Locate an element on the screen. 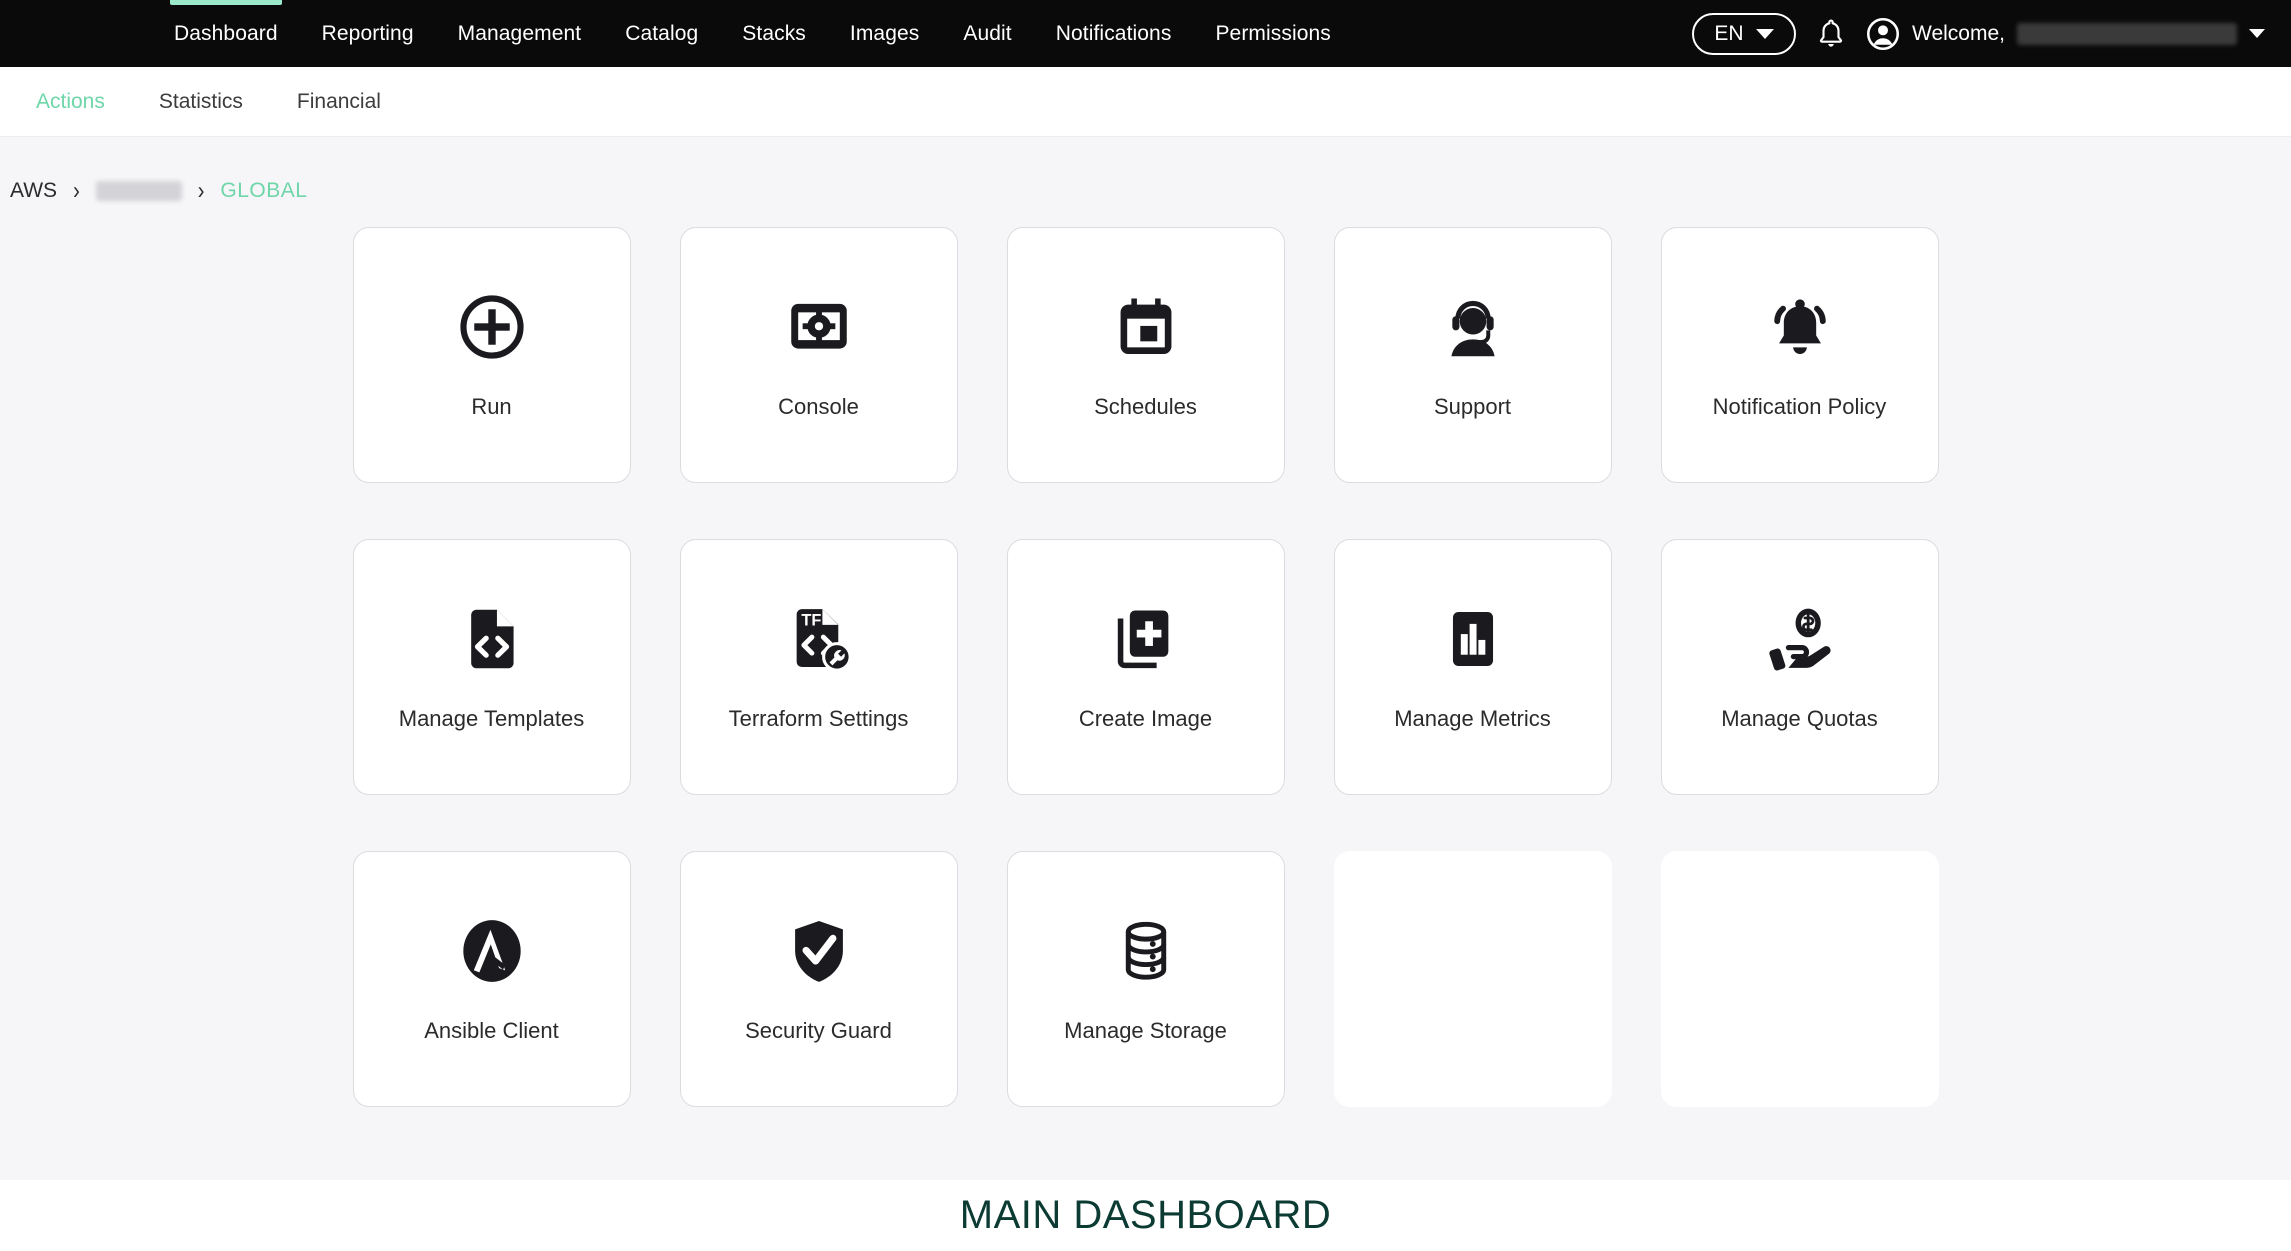 The height and width of the screenshot is (1251, 2291). top-nav-item-stacks: Stacks is located at coordinates (774, 33).